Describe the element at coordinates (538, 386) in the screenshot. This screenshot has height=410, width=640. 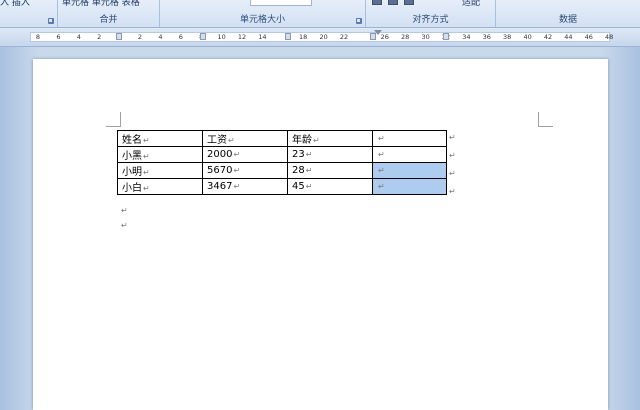
I see `watermark-url: jingyan.baidu.com` at that location.